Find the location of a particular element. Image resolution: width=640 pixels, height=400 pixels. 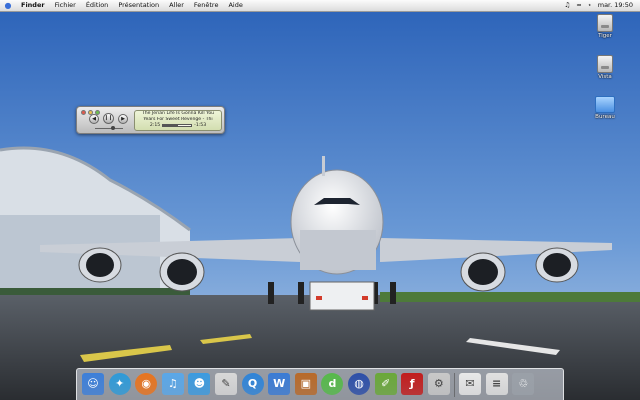

desktop-icon-tiger: Tiger is located at coordinates (605, 26).